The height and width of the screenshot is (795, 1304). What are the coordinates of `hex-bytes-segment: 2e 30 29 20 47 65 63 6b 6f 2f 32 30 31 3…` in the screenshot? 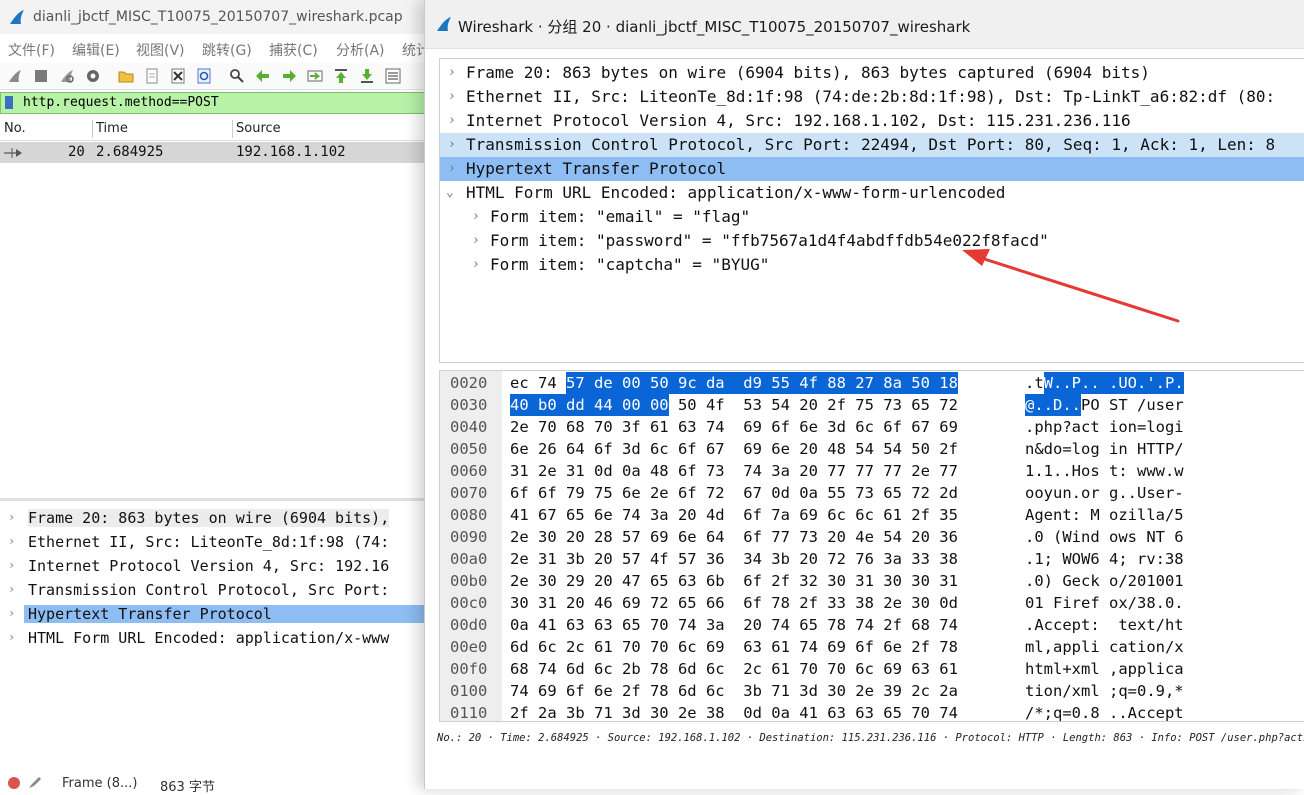 It's located at (734, 581).